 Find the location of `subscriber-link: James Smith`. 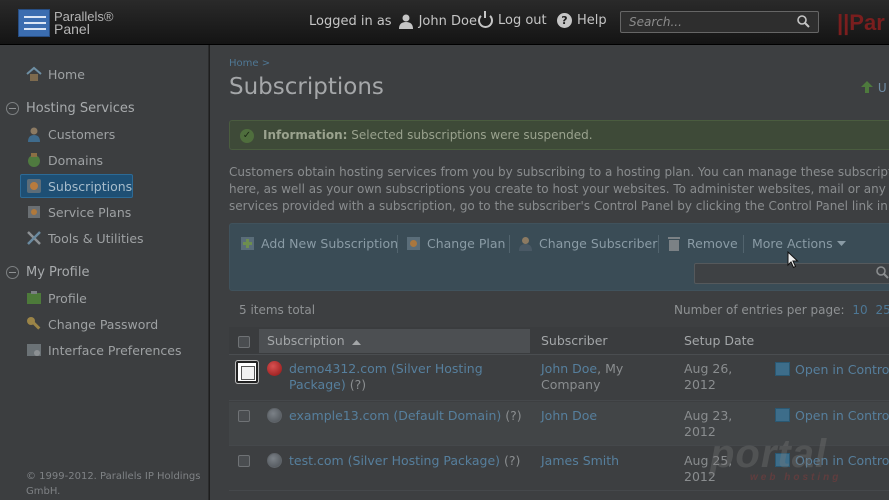

subscriber-link: James Smith is located at coordinates (580, 460).